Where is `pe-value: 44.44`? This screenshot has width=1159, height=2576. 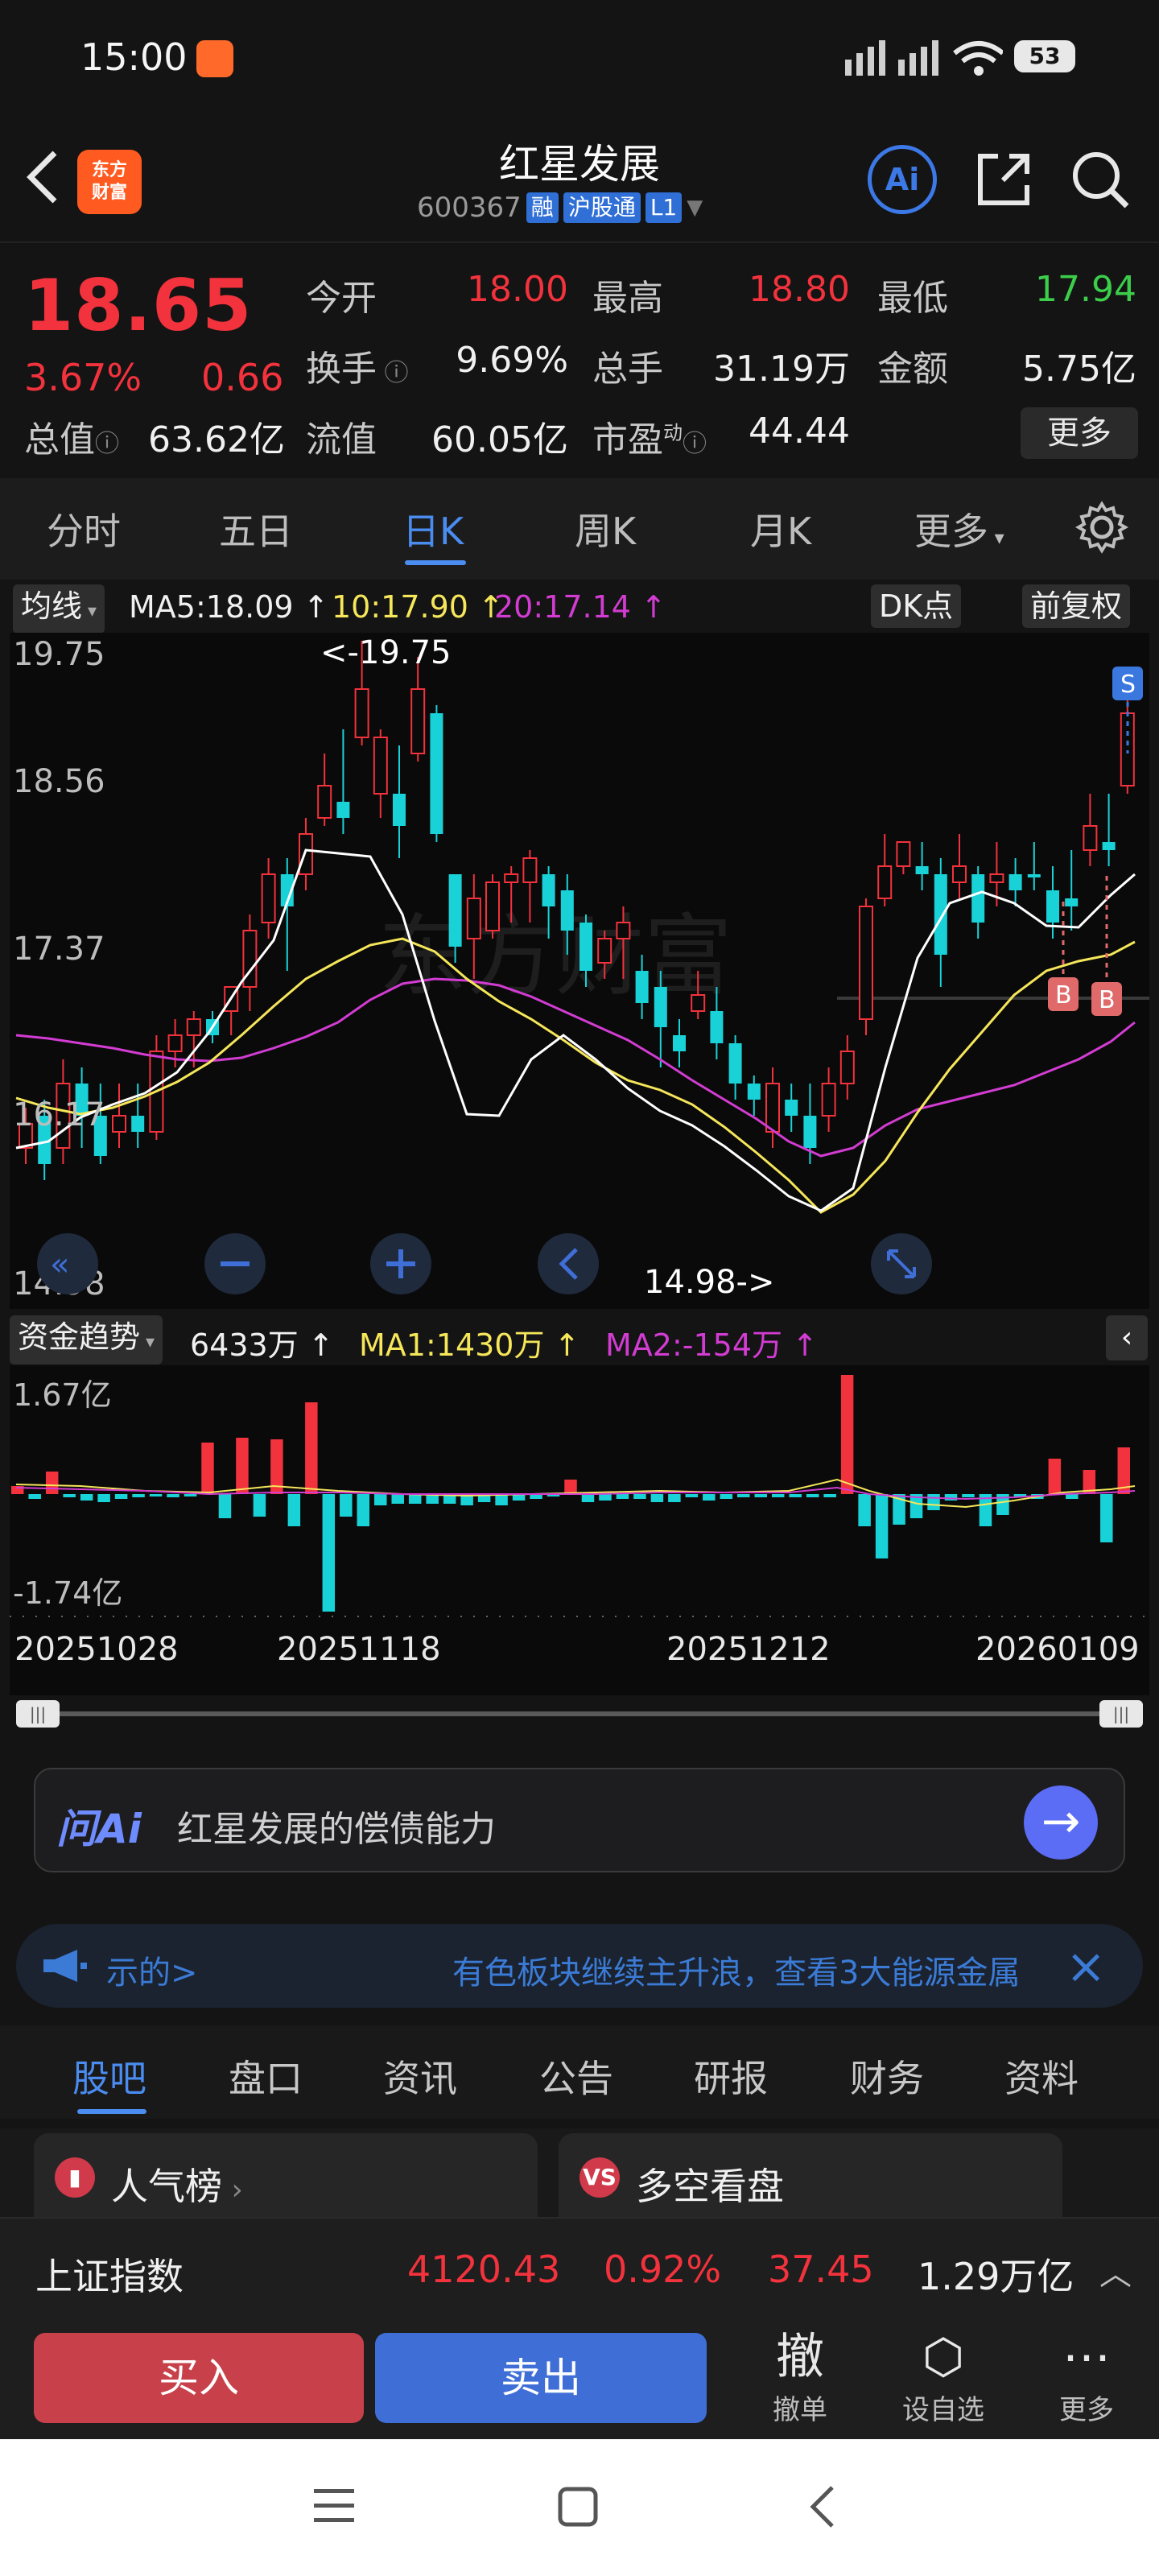
pe-value: 44.44 is located at coordinates (799, 431).